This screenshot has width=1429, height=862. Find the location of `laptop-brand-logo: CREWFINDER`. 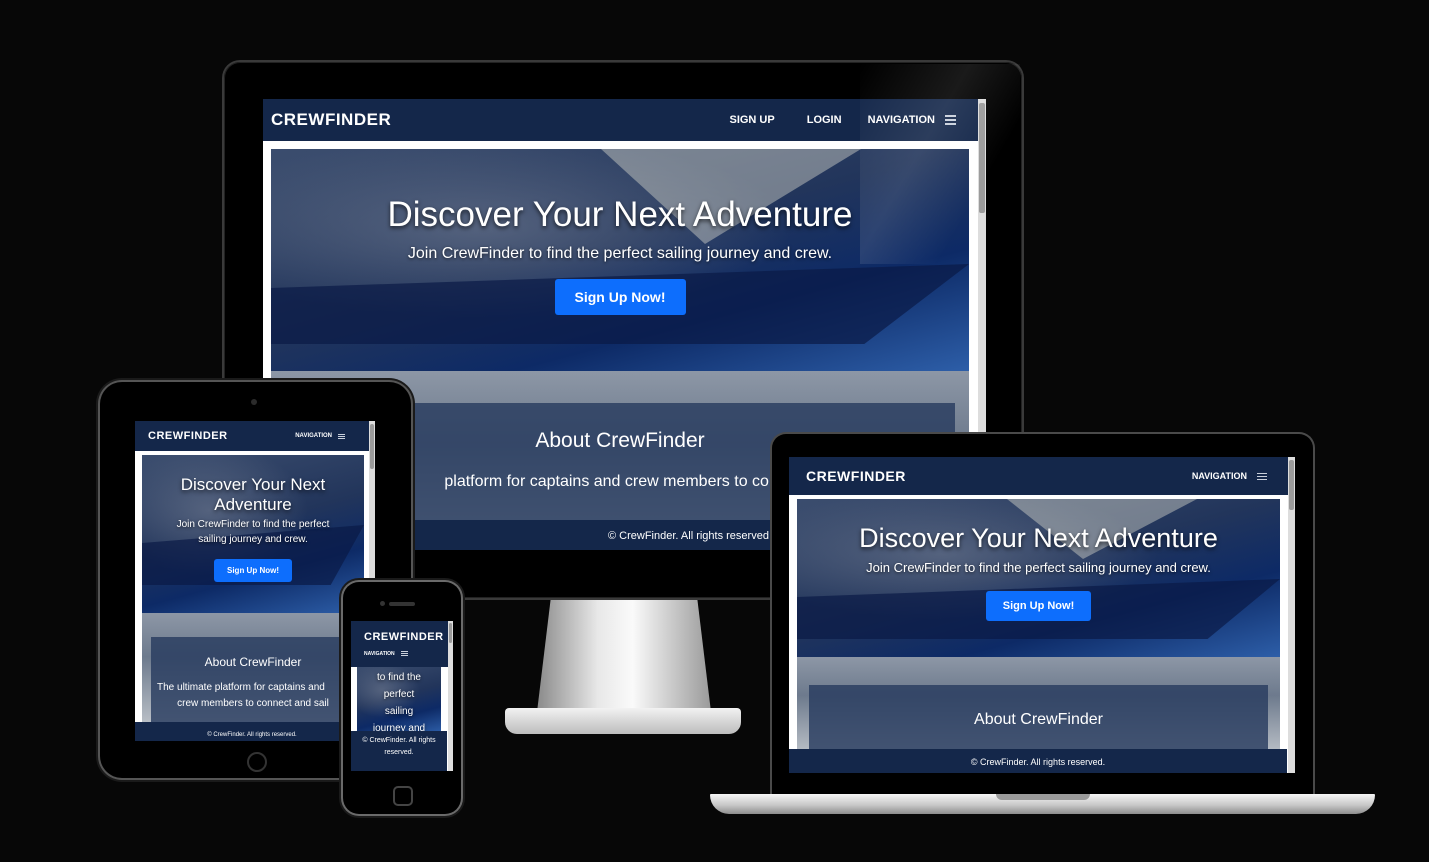

laptop-brand-logo: CREWFINDER is located at coordinates (856, 476).